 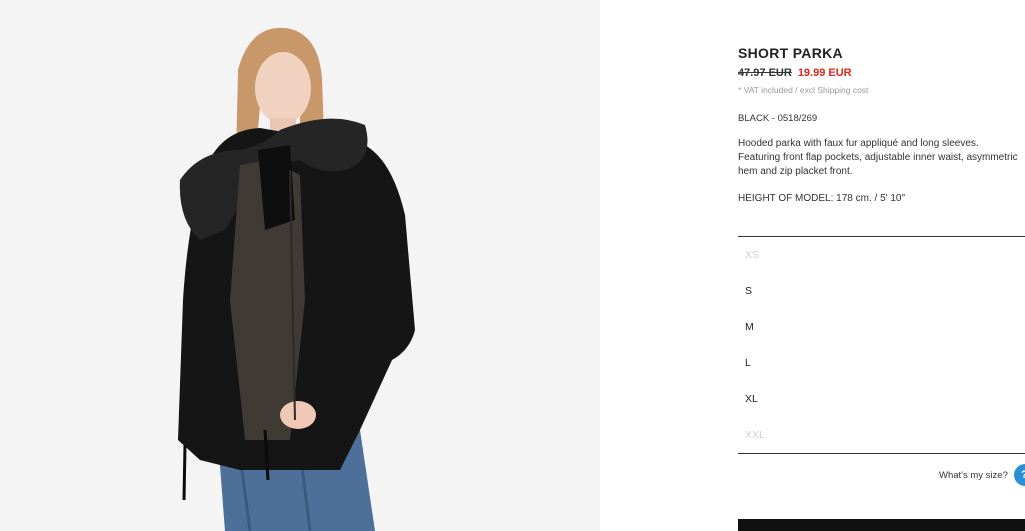 What do you see at coordinates (821, 198) in the screenshot?
I see `model-height: HEIGHT OF MODEL: 178 cm. / 5' 10"` at bounding box center [821, 198].